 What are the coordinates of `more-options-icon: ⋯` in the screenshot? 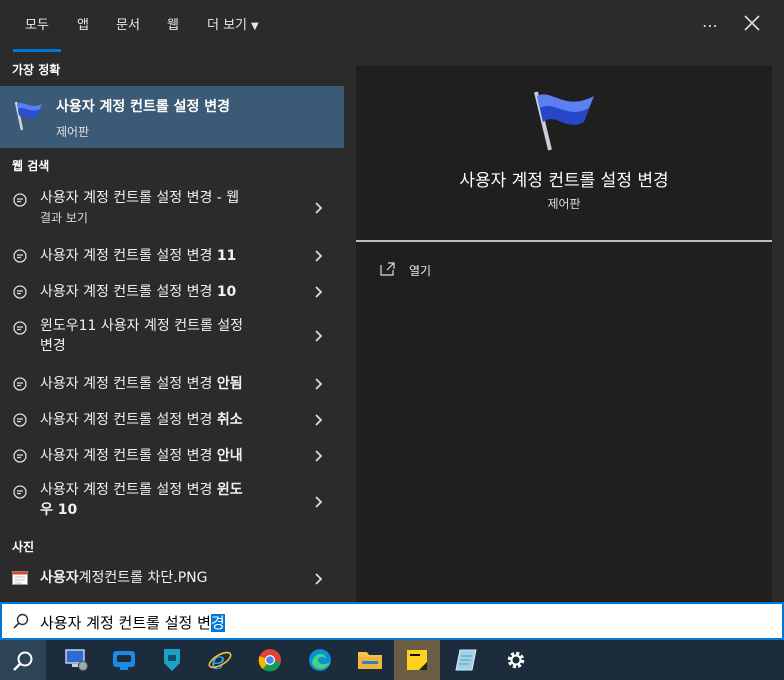 It's located at (710, 26).